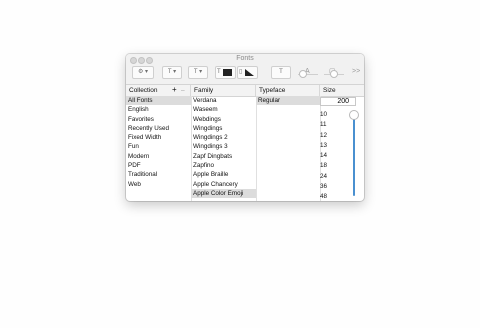 The image size is (480, 328). I want to click on family-item: Webdings, so click(223, 119).